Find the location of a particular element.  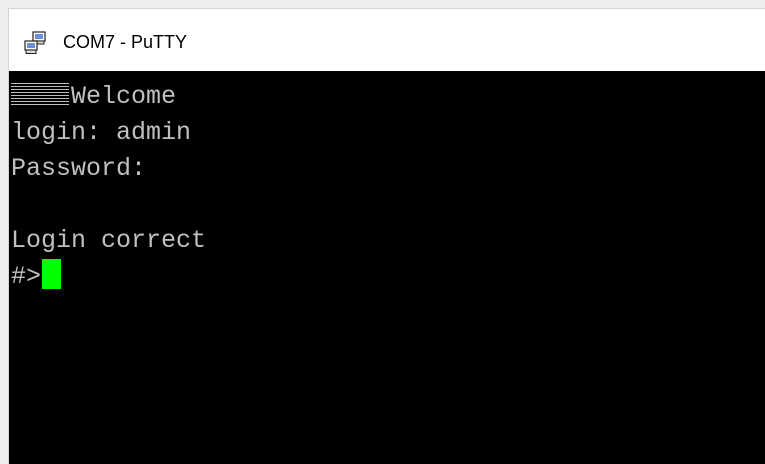

shell-prompt: #> is located at coordinates (26, 276).